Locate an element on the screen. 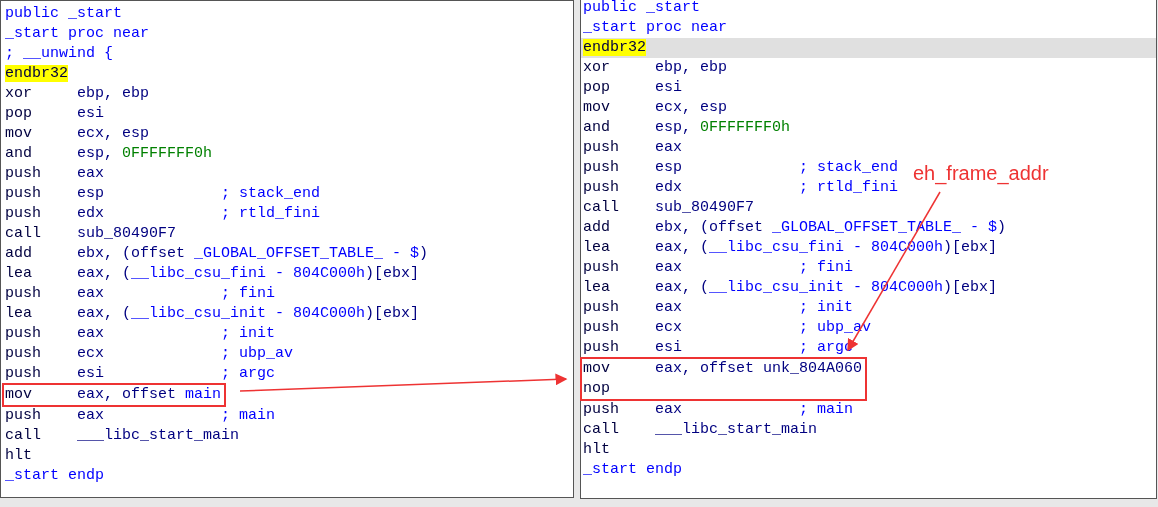 The height and width of the screenshot is (507, 1158). operand-text: eax, (__libc_csu_fini - 804C000h)[ebx] is located at coordinates (248, 274).